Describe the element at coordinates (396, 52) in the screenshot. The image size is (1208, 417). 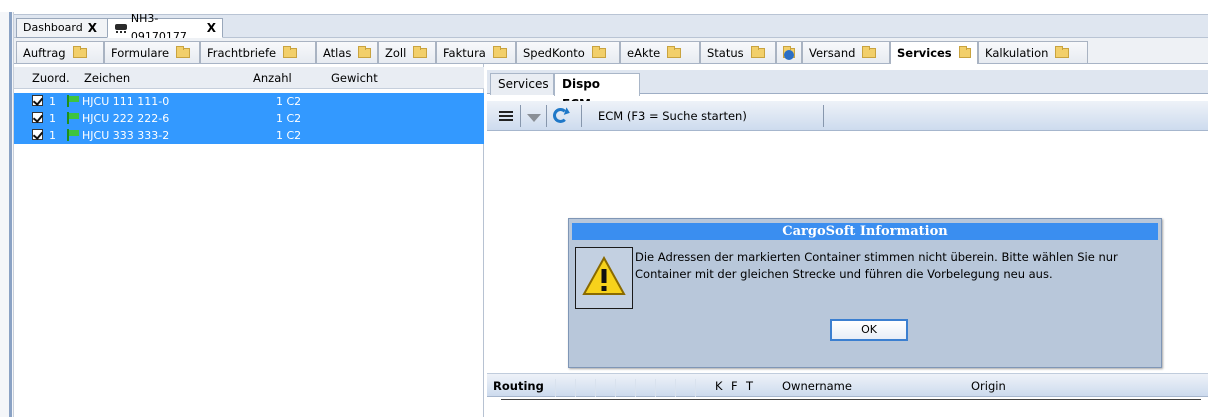
I see `tab-label: Zoll` at that location.